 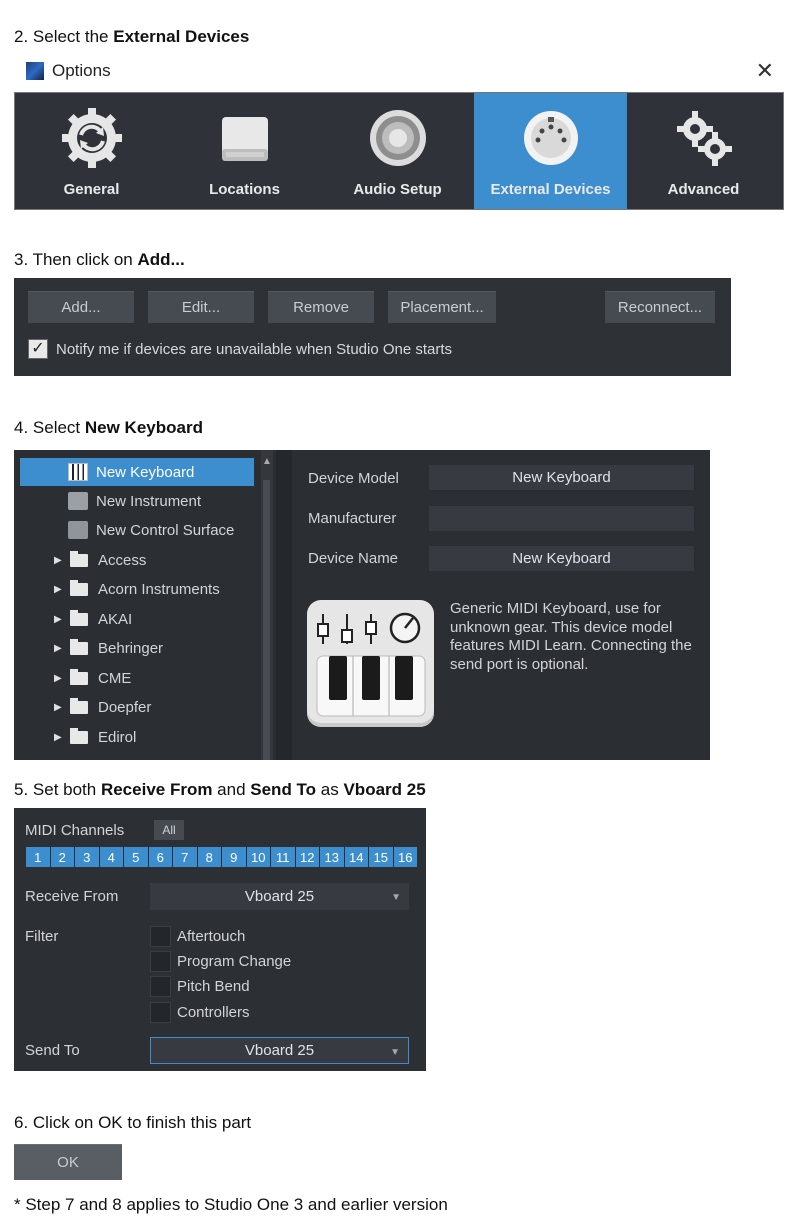 I want to click on panel-divider, so click(x=284, y=605).